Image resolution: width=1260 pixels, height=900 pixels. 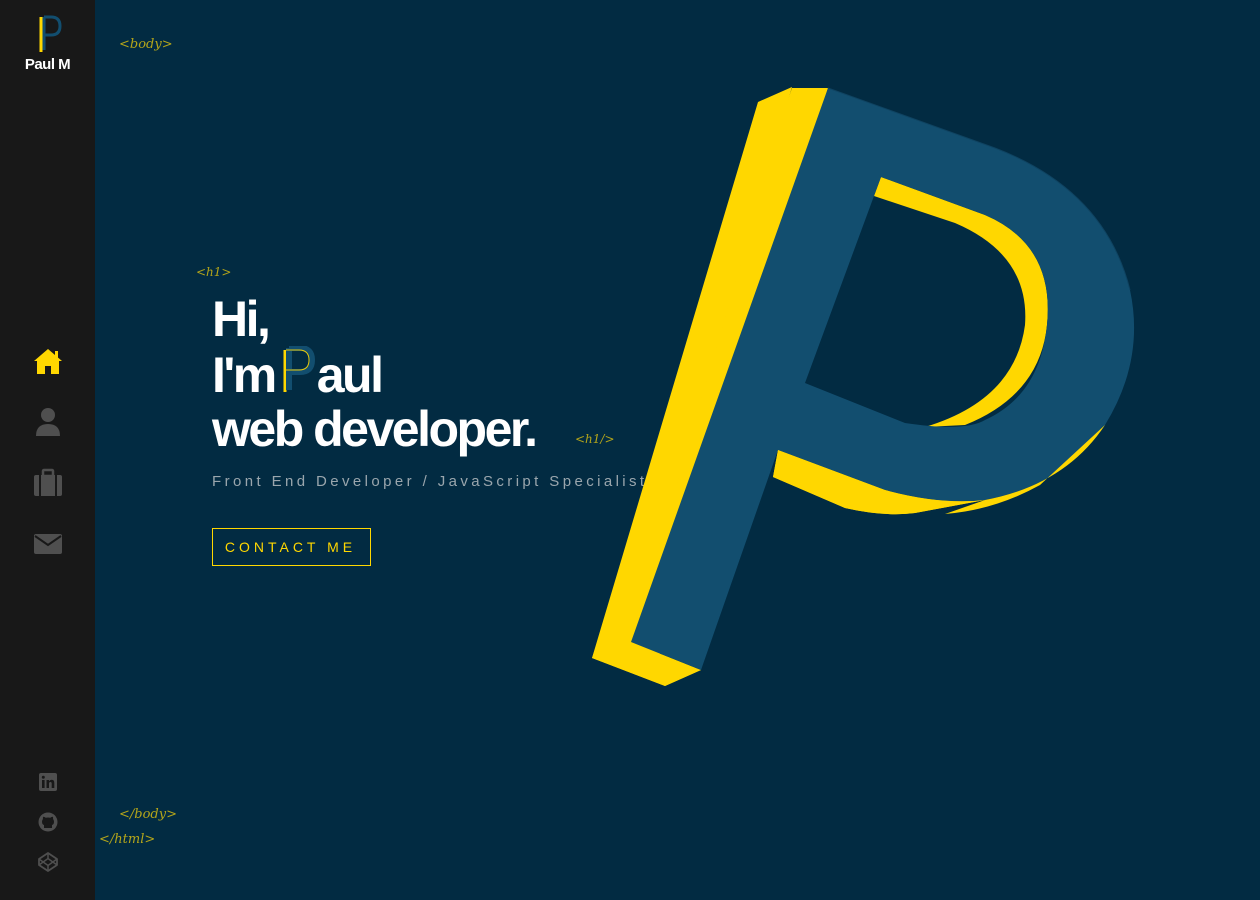 I want to click on h1-open-tag: <h1>, so click(x=214, y=272).